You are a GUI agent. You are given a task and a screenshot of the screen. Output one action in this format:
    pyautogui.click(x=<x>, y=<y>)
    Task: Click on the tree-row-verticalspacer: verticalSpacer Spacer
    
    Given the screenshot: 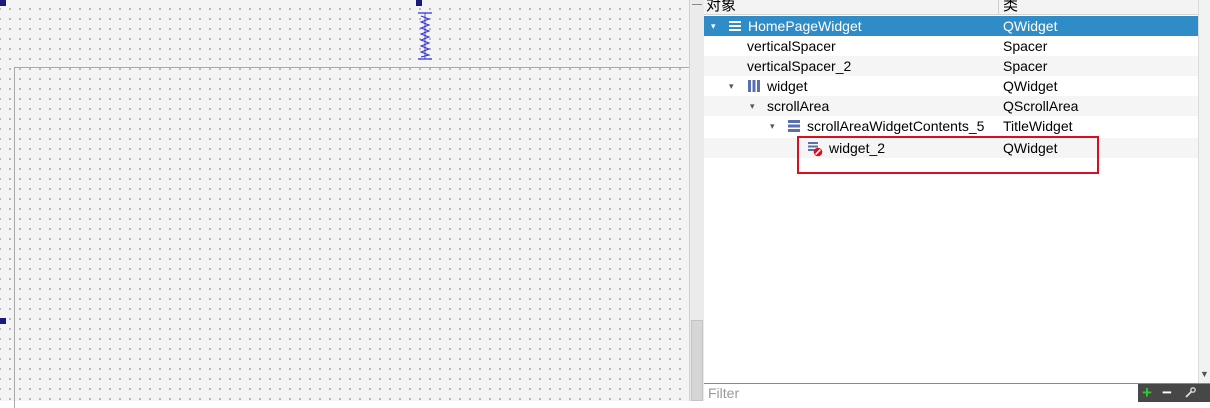 What is the action you would take?
    pyautogui.click(x=951, y=46)
    